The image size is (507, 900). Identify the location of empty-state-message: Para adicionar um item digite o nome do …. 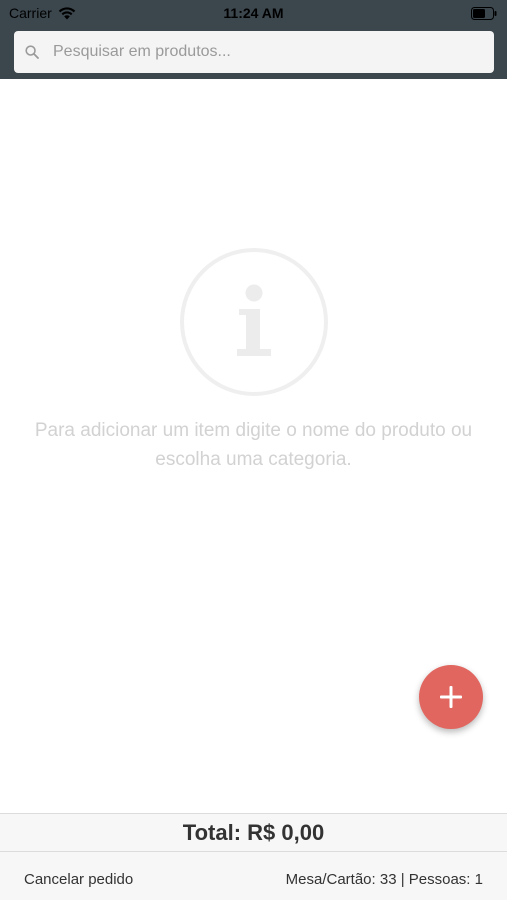
(253, 445).